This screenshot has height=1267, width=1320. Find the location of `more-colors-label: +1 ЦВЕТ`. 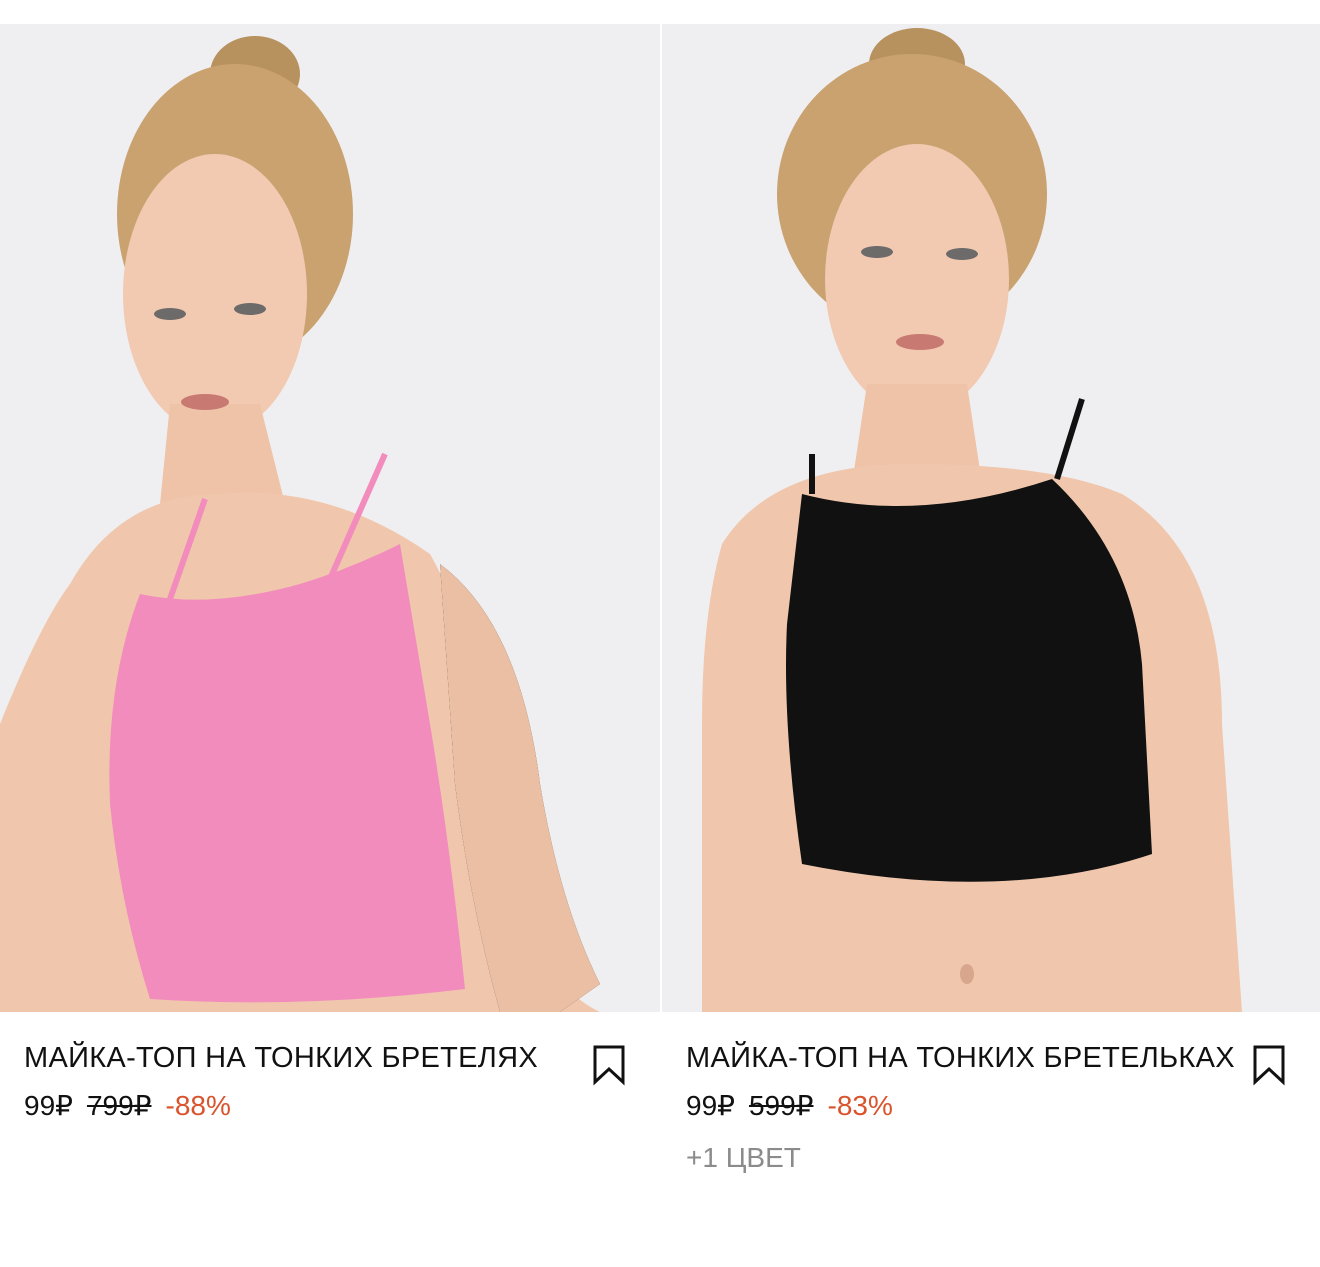

more-colors-label: +1 ЦВЕТ is located at coordinates (991, 1158).